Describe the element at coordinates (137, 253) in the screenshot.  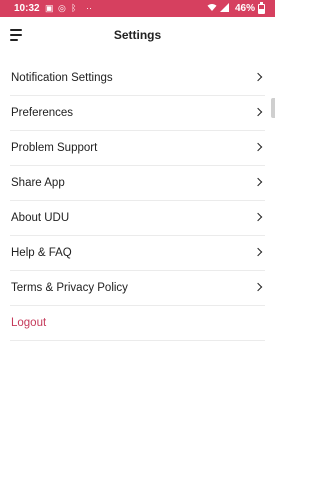
I see `settings-item-help-faq: Help & FAQ` at that location.